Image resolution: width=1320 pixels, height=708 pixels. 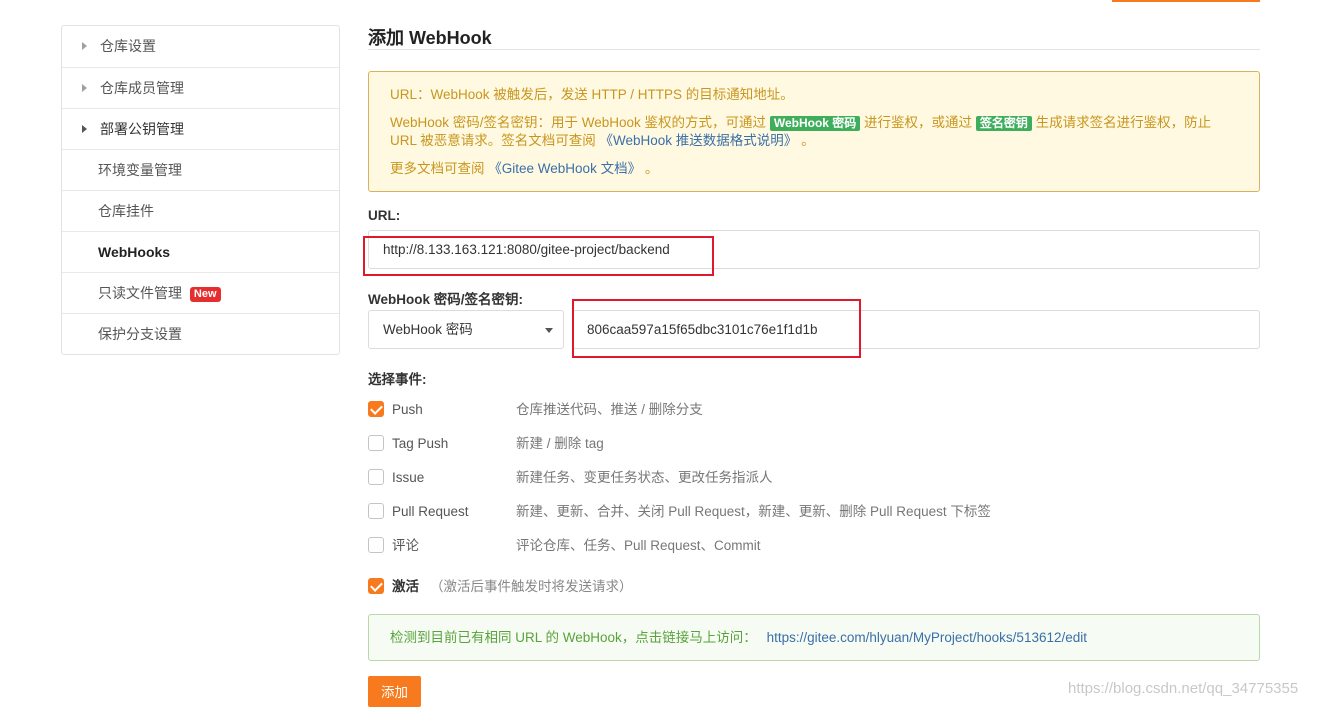 What do you see at coordinates (384, 215) in the screenshot?
I see `url-label: URL:` at bounding box center [384, 215].